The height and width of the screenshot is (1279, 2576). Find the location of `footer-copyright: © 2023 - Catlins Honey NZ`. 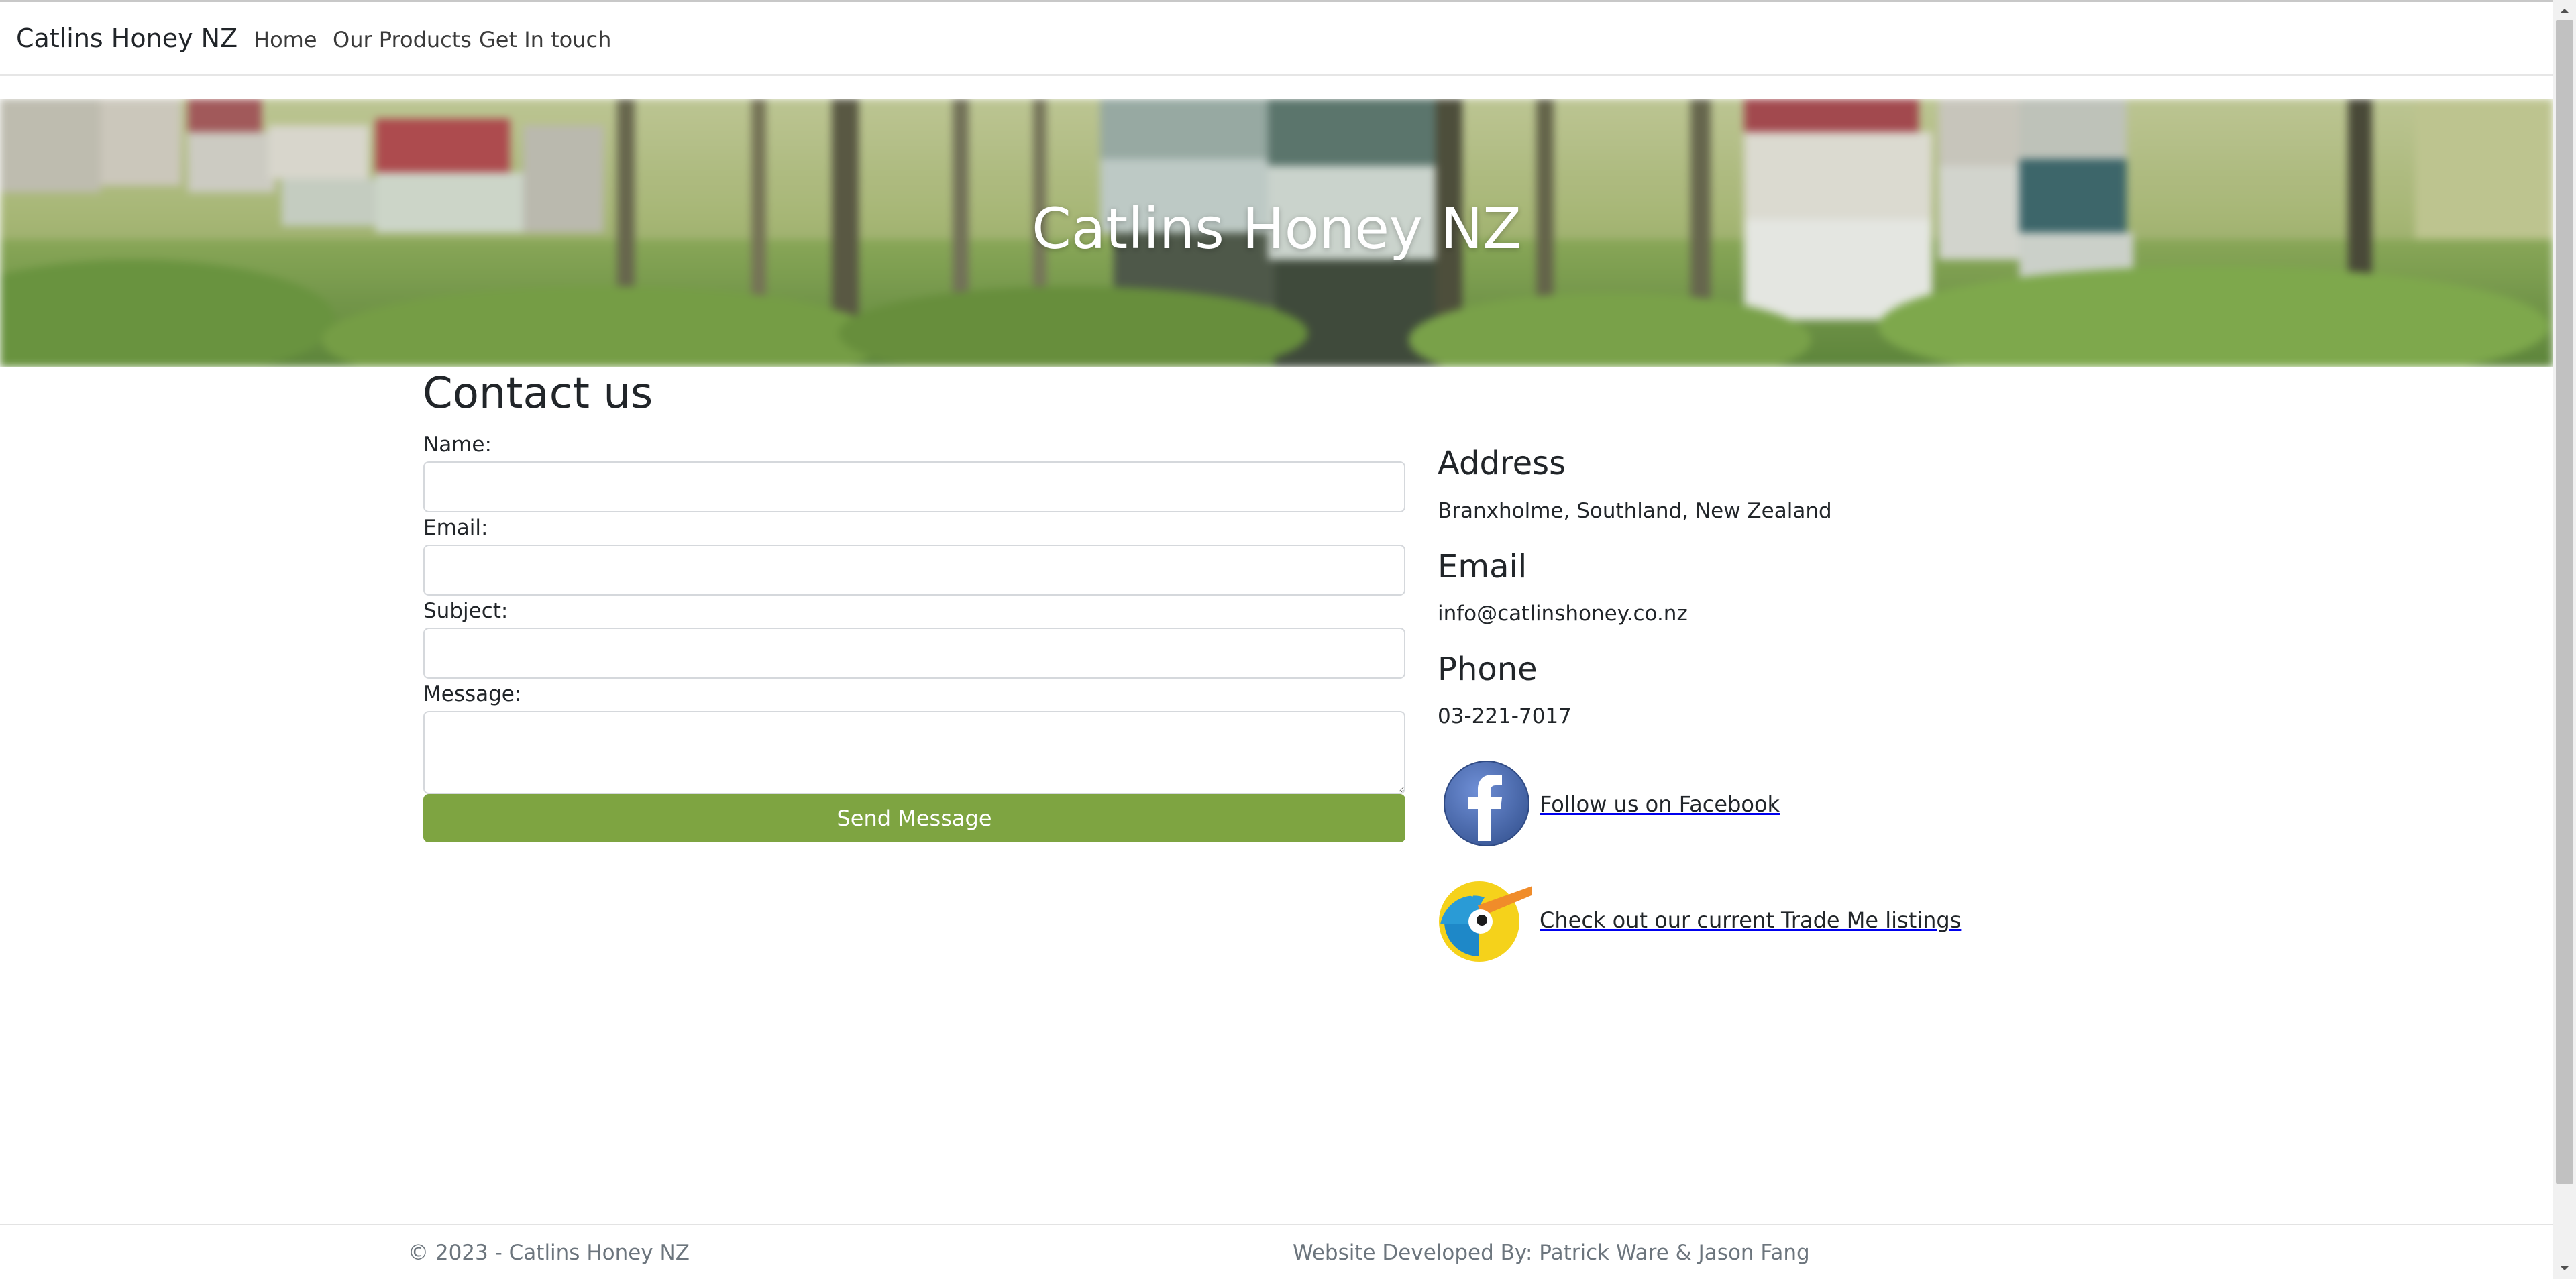

footer-copyright: © 2023 - Catlins Honey NZ is located at coordinates (549, 1253).